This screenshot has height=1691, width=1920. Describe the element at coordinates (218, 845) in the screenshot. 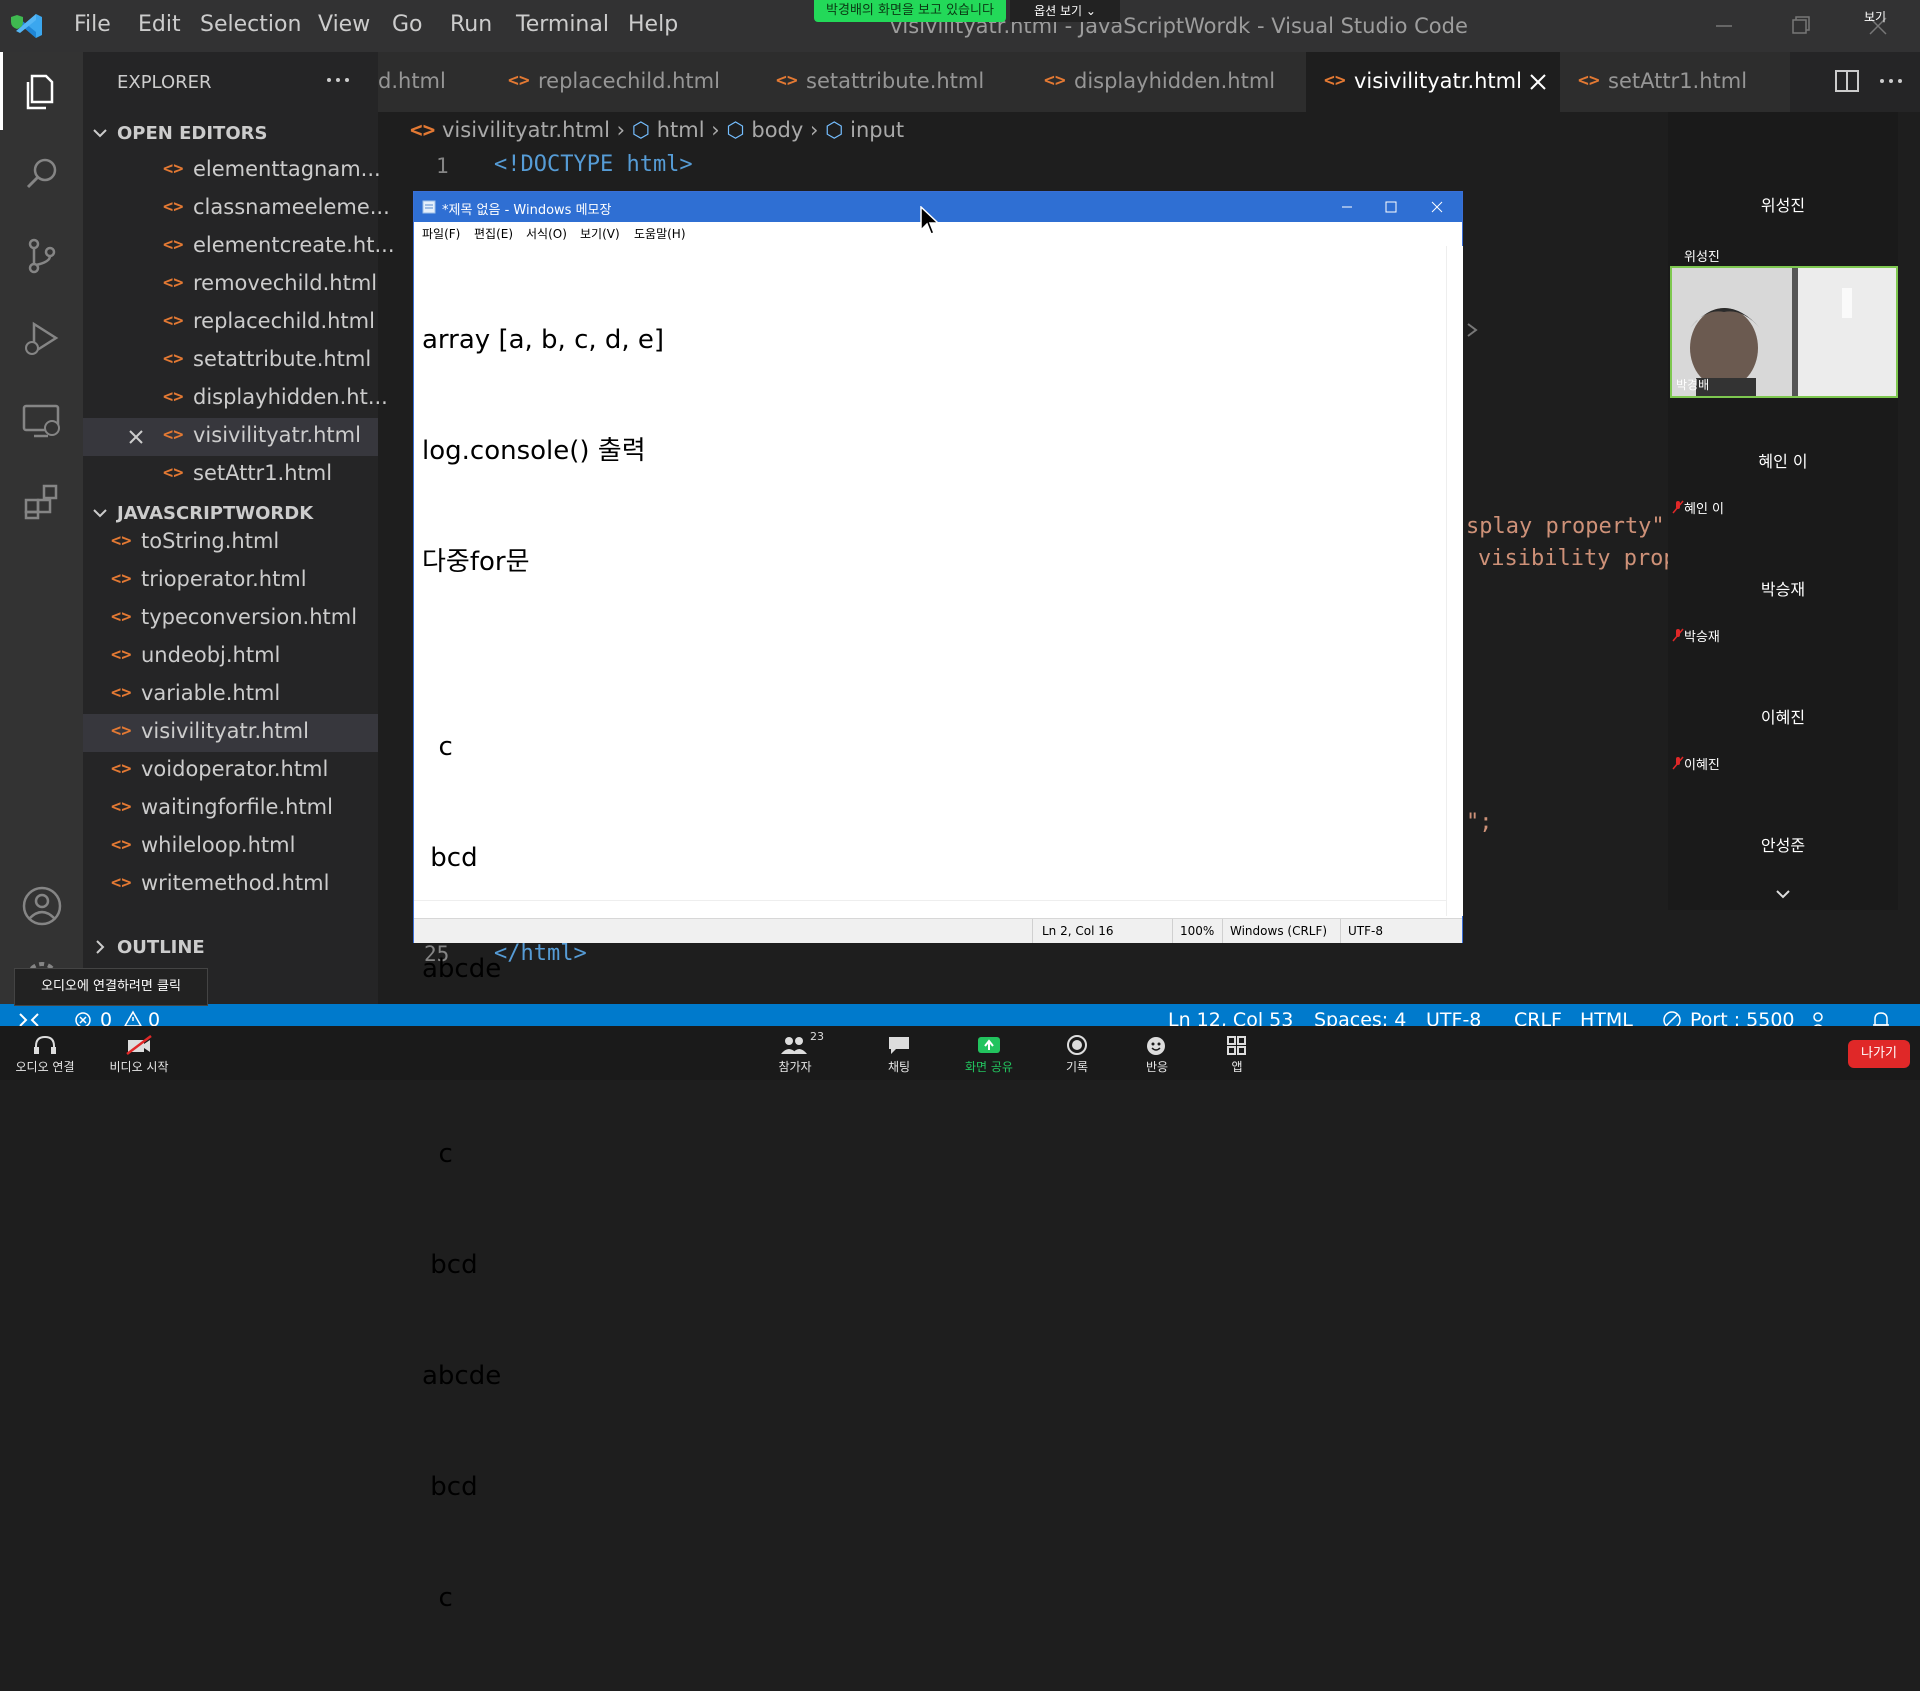

I see `file-name: whileloop.html` at that location.